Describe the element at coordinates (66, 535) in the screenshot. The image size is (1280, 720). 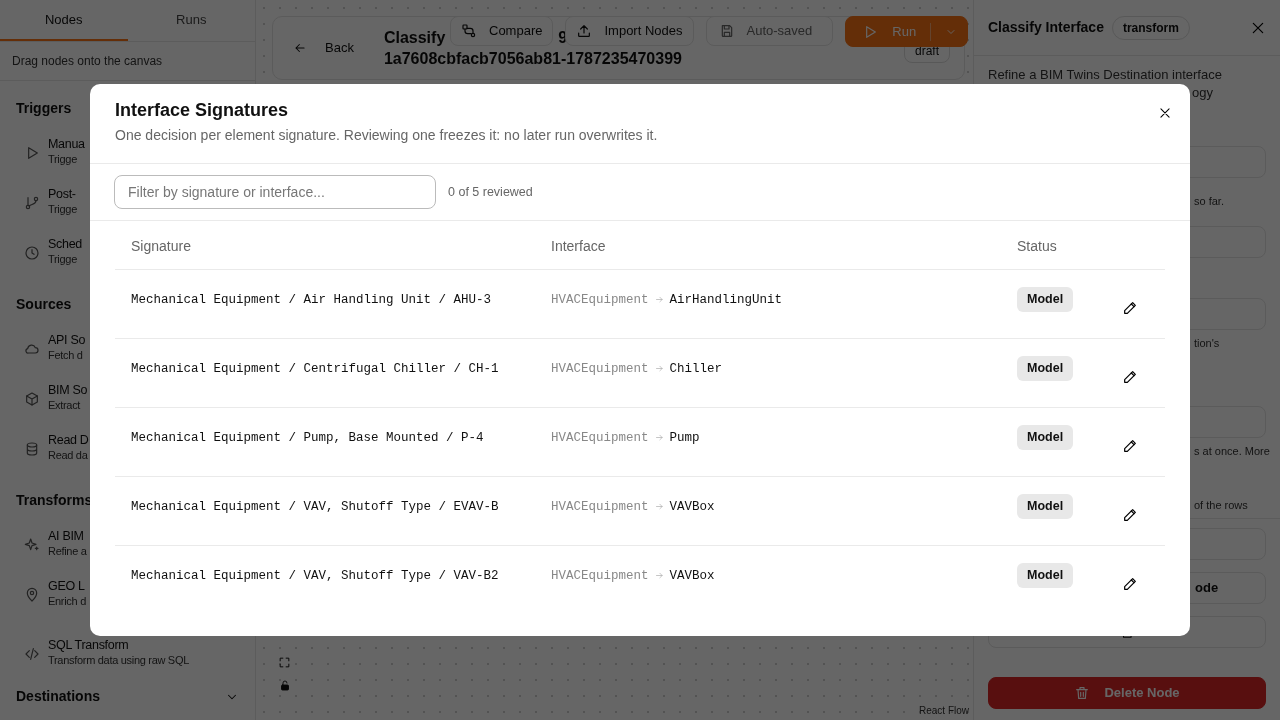
I see `node-name: AI BIM` at that location.